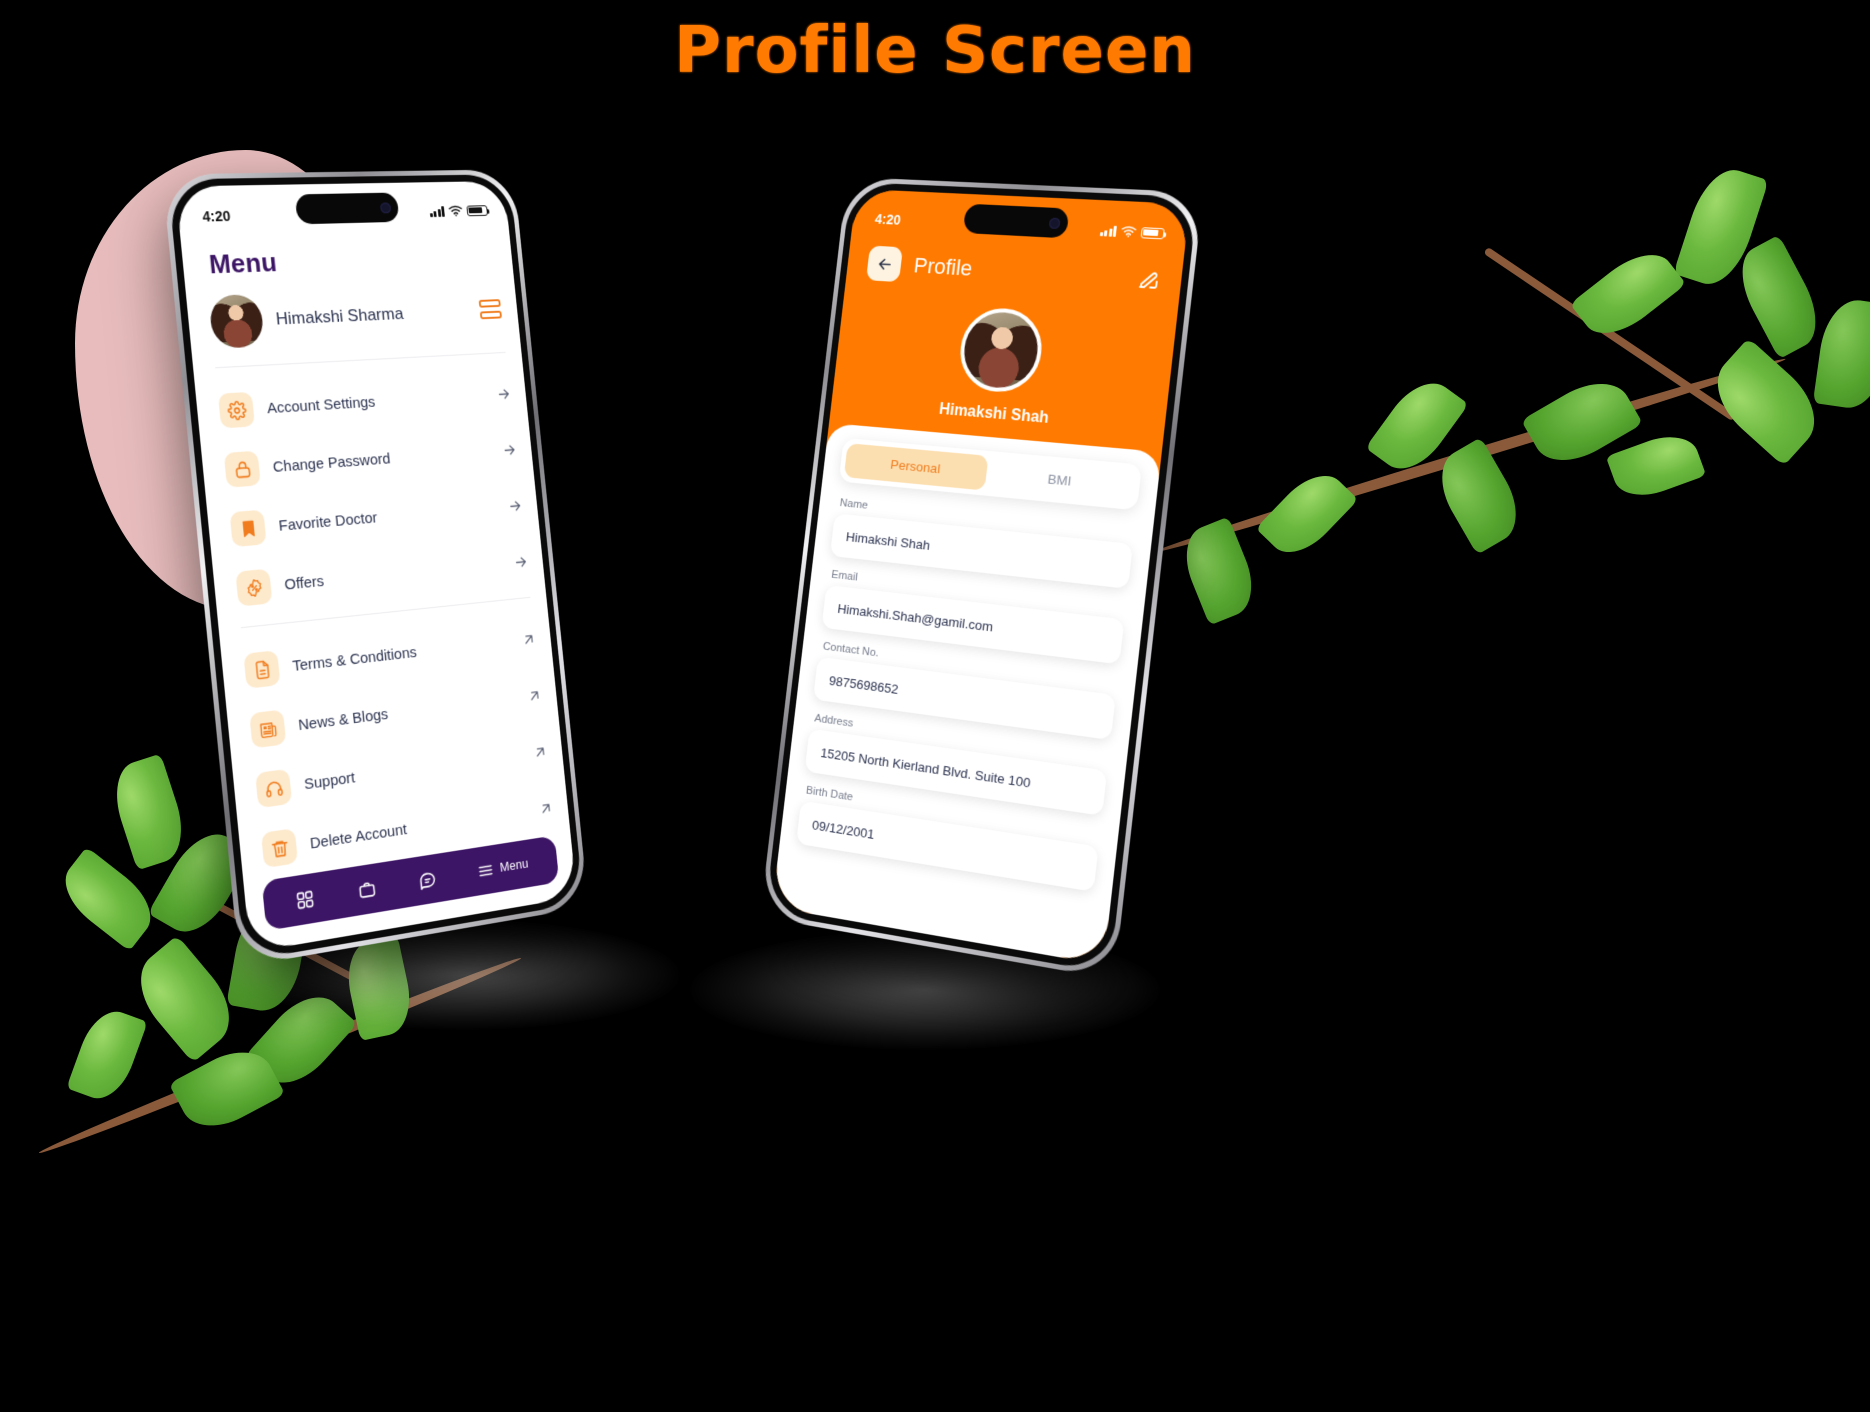  What do you see at coordinates (274, 788) in the screenshot?
I see `headphones-icon` at bounding box center [274, 788].